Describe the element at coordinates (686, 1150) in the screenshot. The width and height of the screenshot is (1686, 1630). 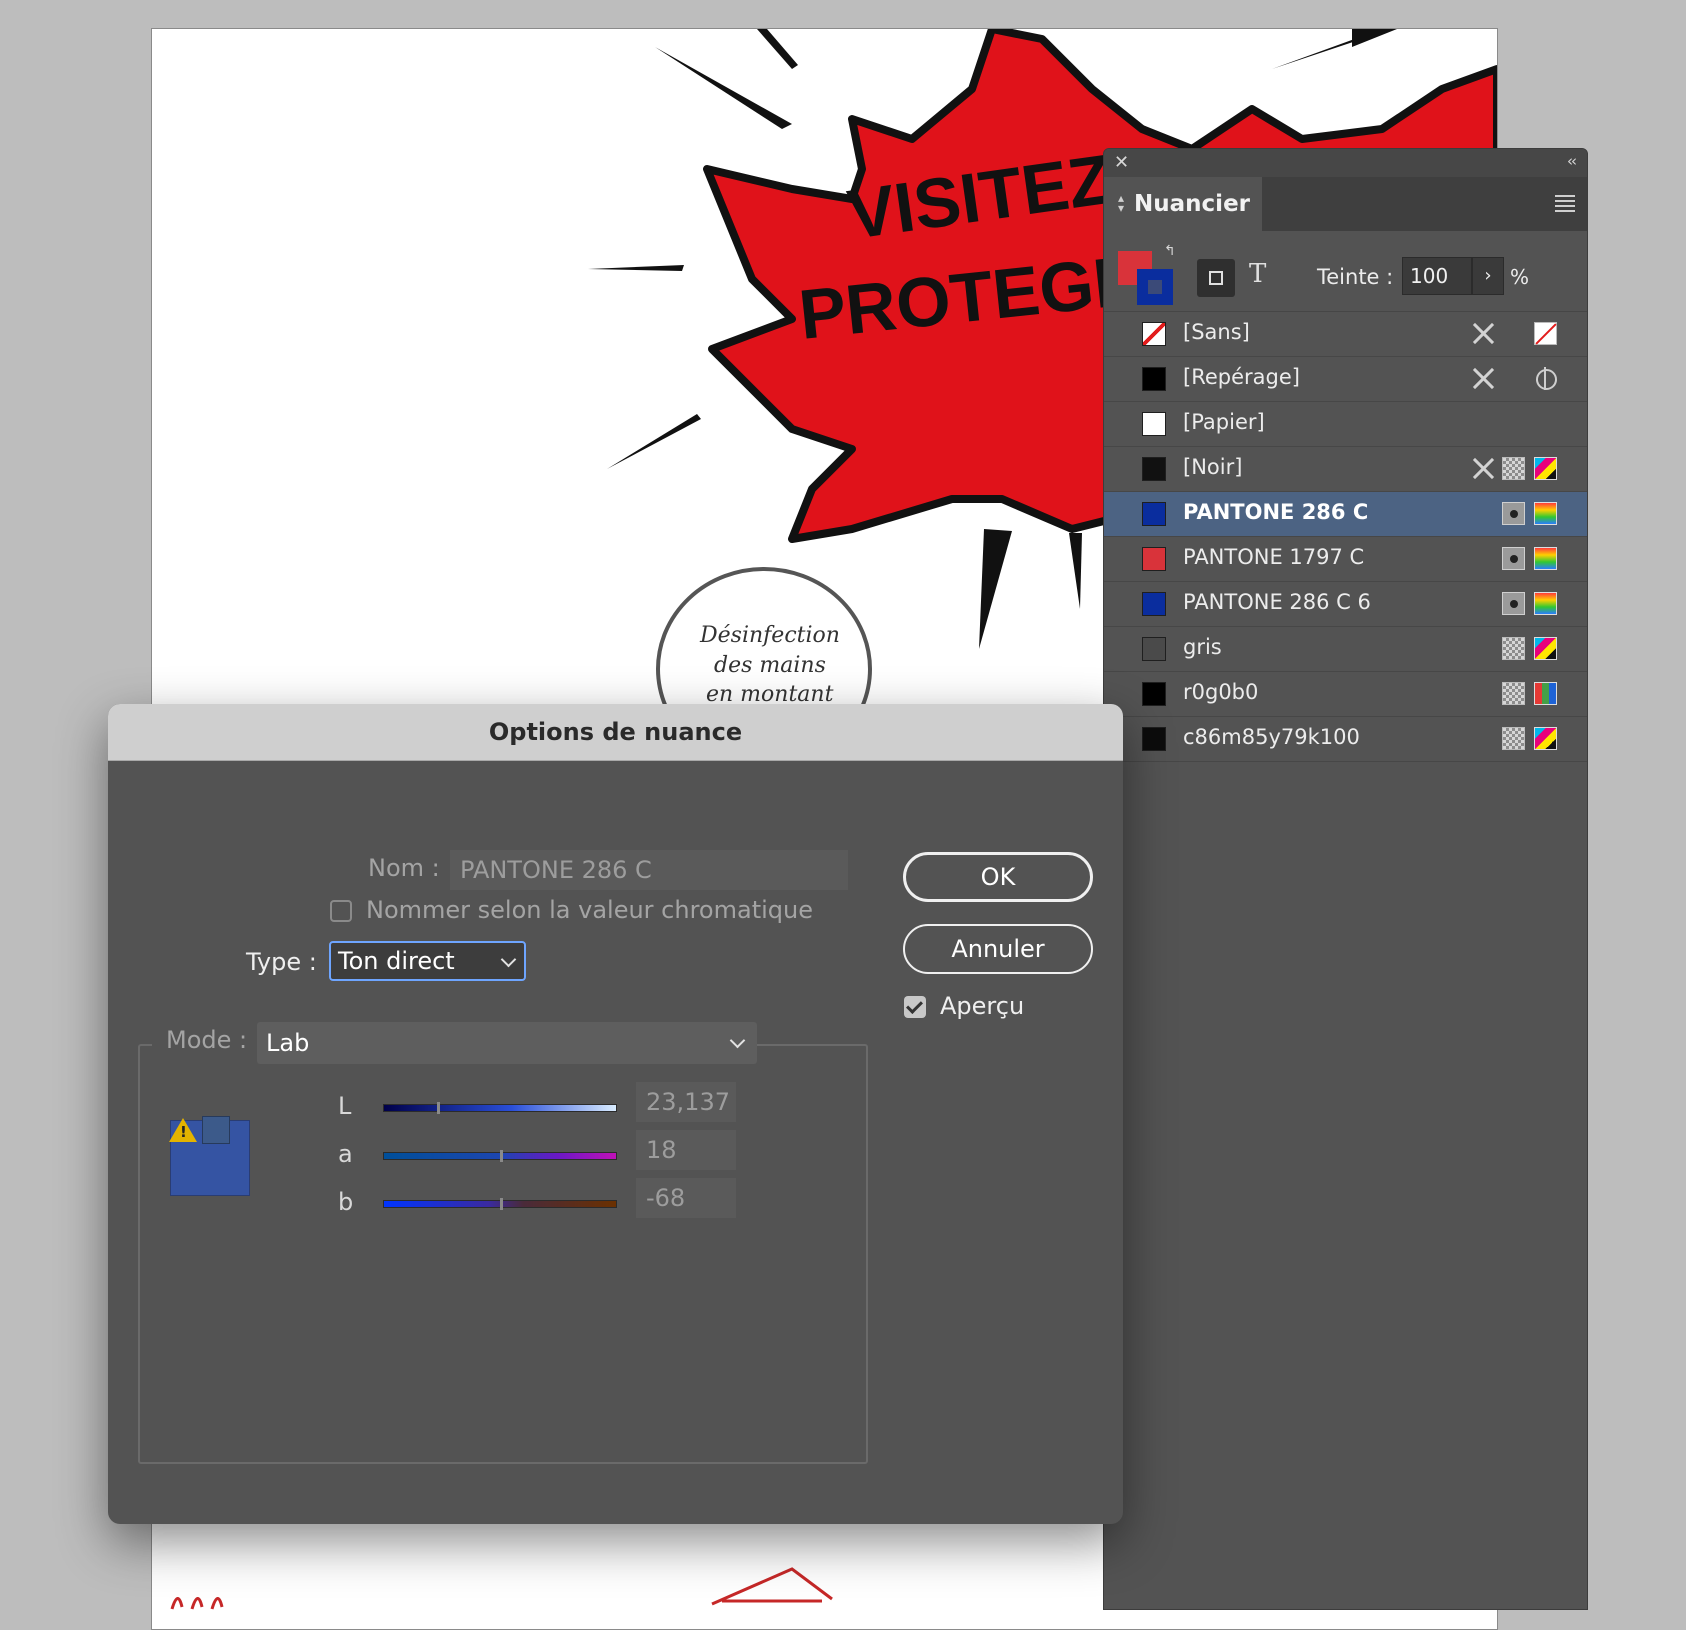
I see `channel-value-field: 18` at that location.